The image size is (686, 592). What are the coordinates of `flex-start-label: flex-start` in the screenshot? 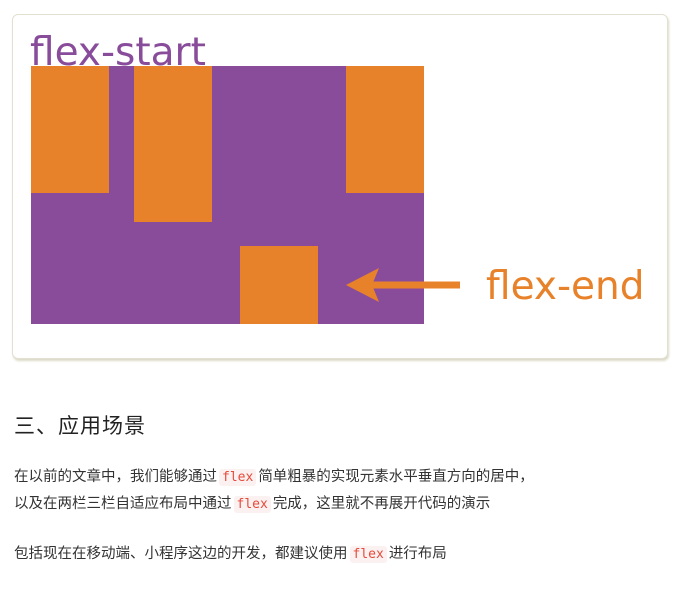 It's located at (118, 52).